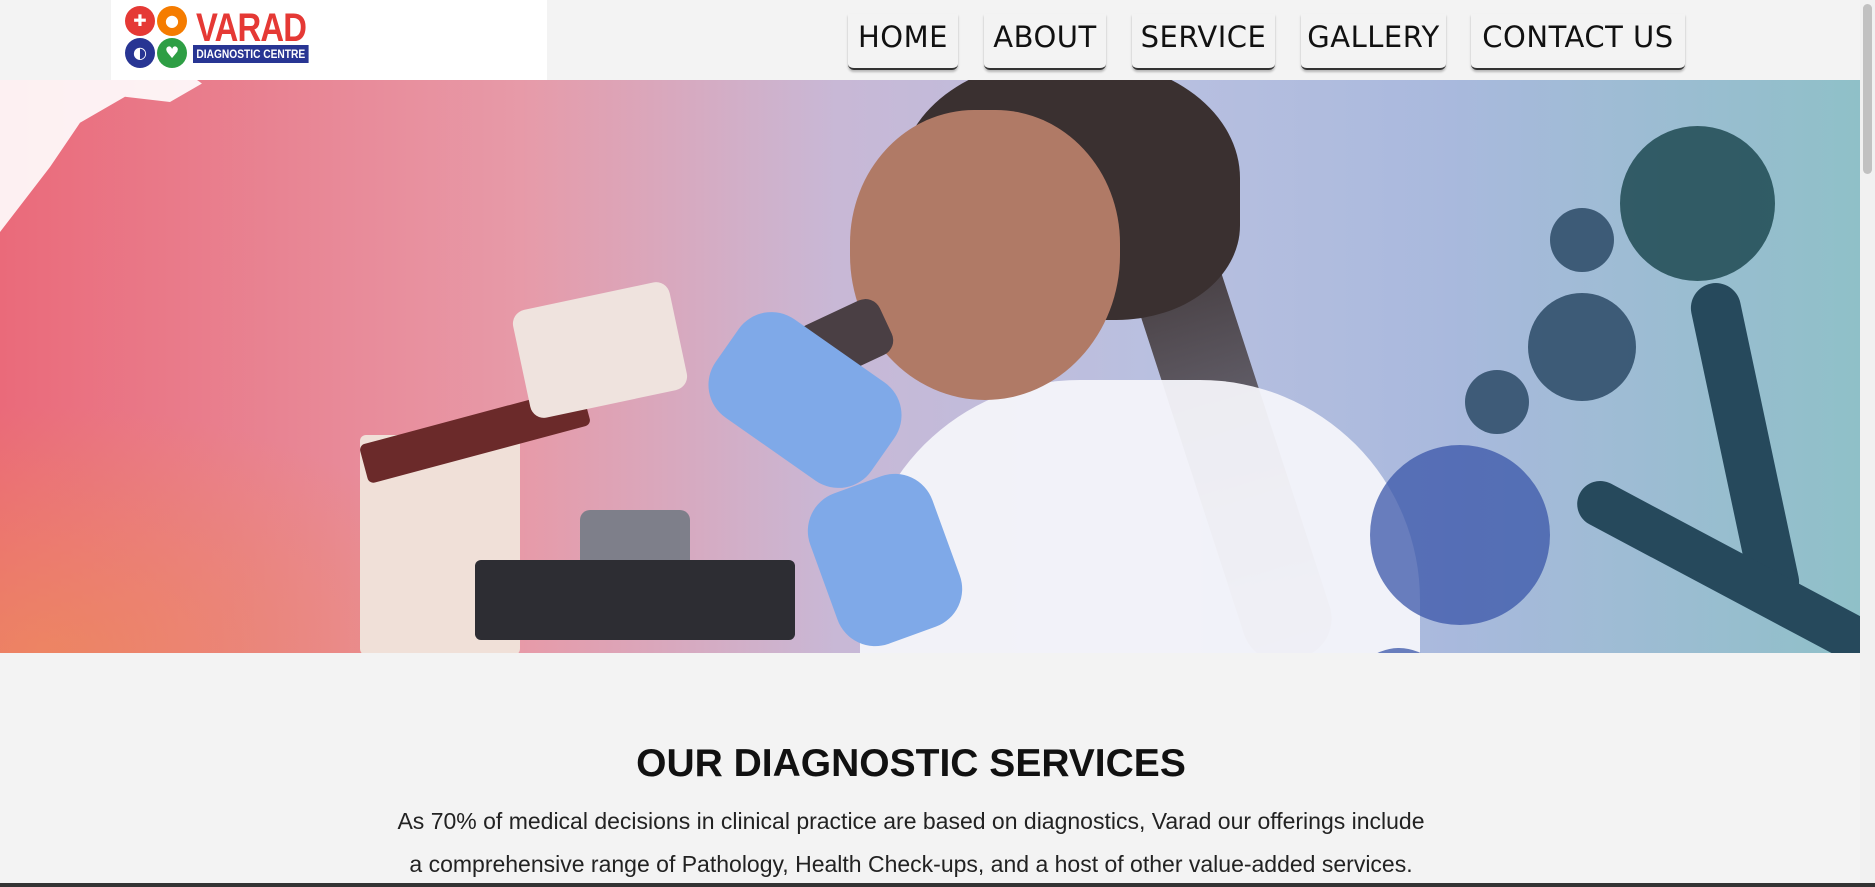 The width and height of the screenshot is (1875, 887). I want to click on nav-home: HOME, so click(903, 42).